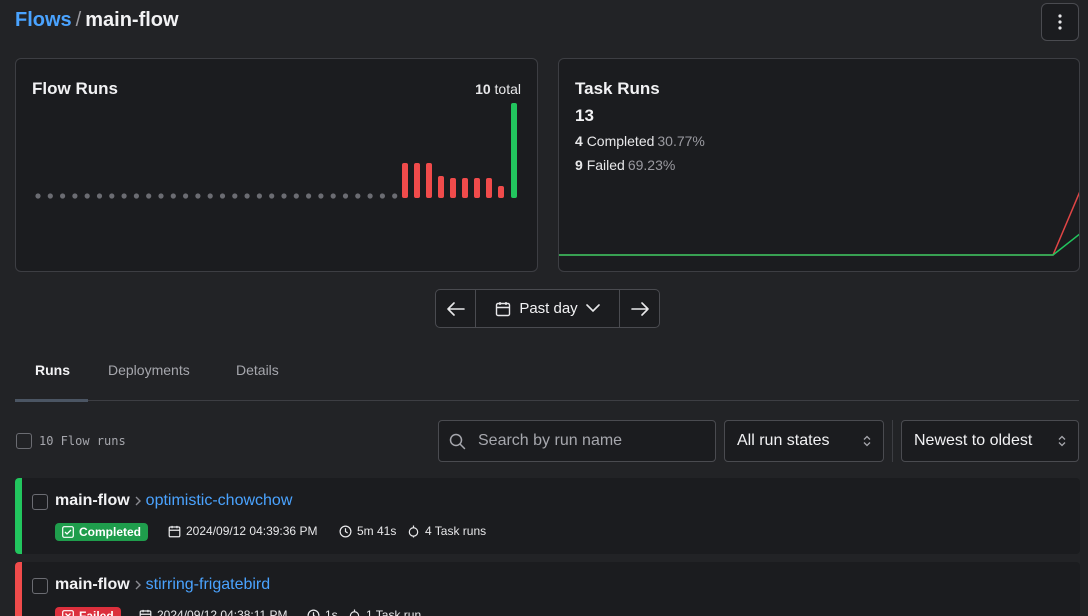  I want to click on flow-runs-count: 10 Flow runs, so click(82, 441).